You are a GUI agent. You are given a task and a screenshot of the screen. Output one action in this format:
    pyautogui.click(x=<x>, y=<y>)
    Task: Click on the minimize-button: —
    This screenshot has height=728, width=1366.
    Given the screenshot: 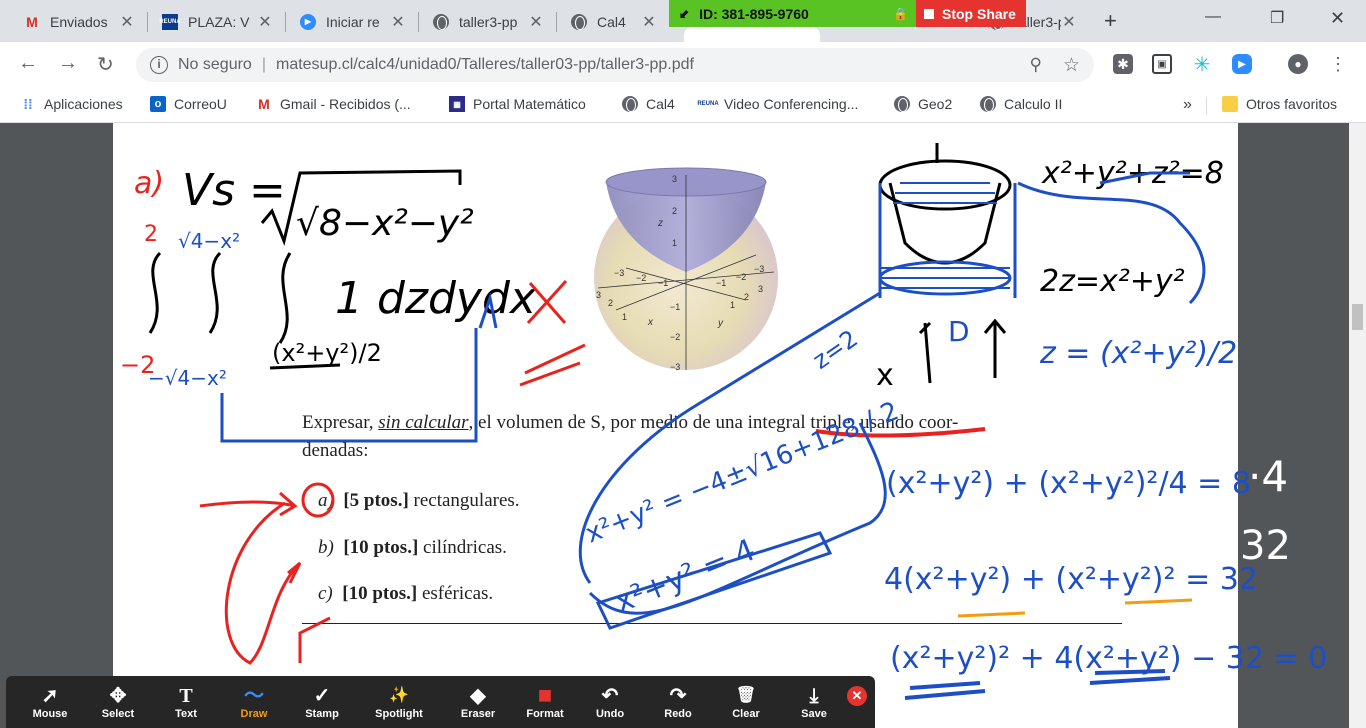 What is the action you would take?
    pyautogui.click(x=1213, y=17)
    